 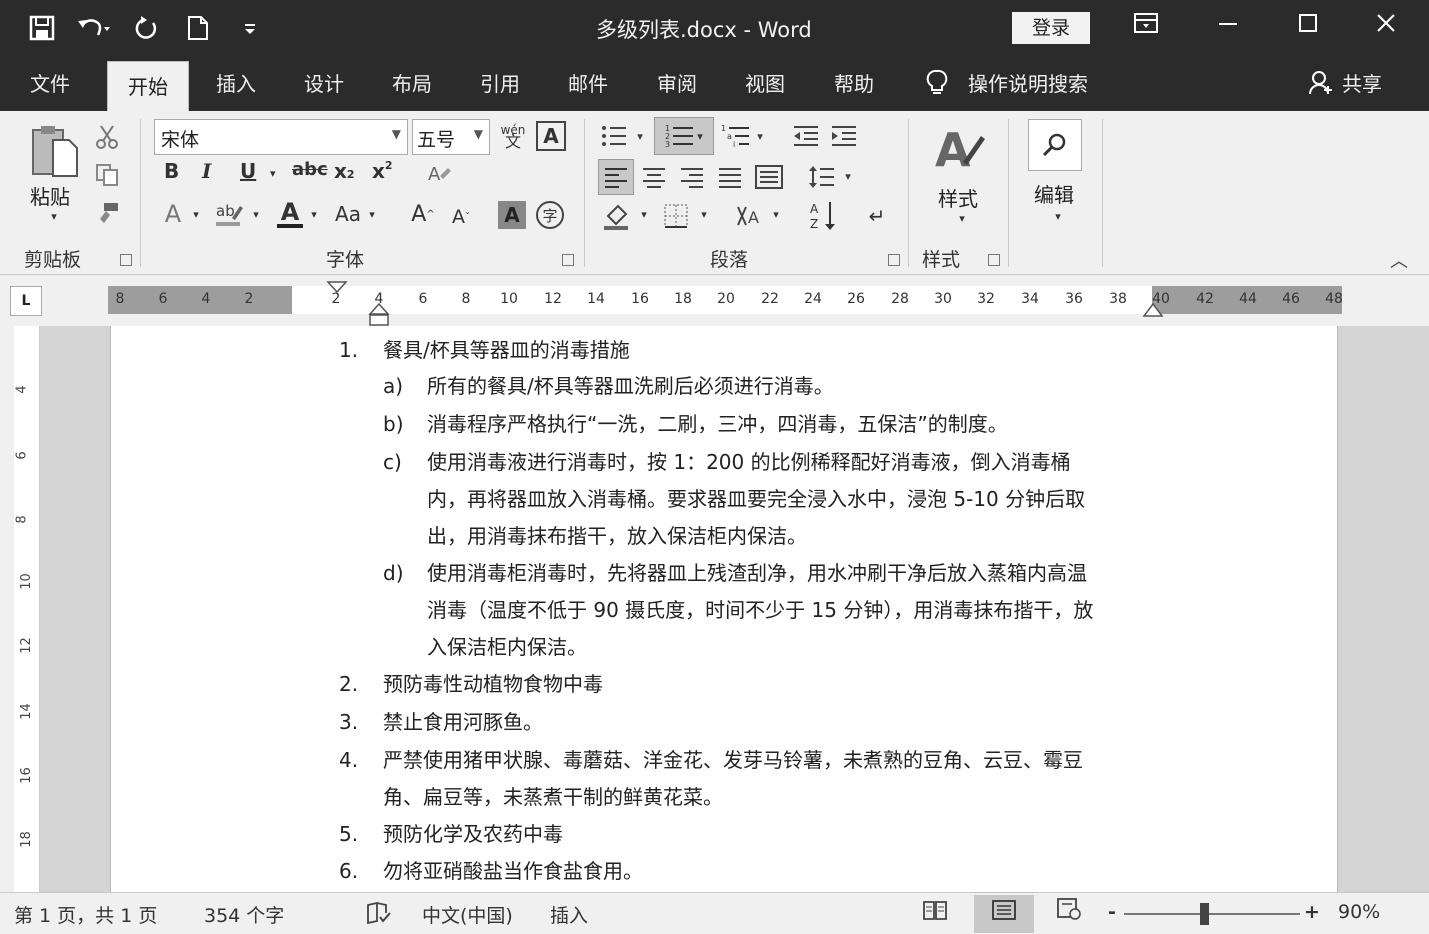 I want to click on tab-layout: 布局, so click(x=412, y=82).